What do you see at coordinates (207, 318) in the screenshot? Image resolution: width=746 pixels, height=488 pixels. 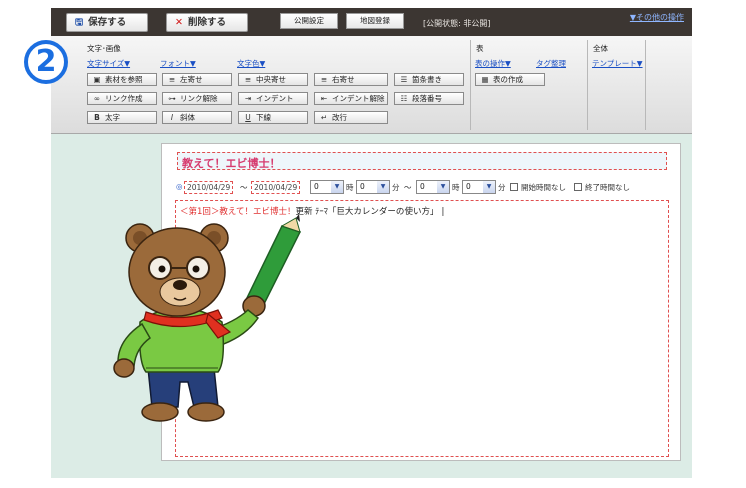 I see `bear-mascot-illustration` at bounding box center [207, 318].